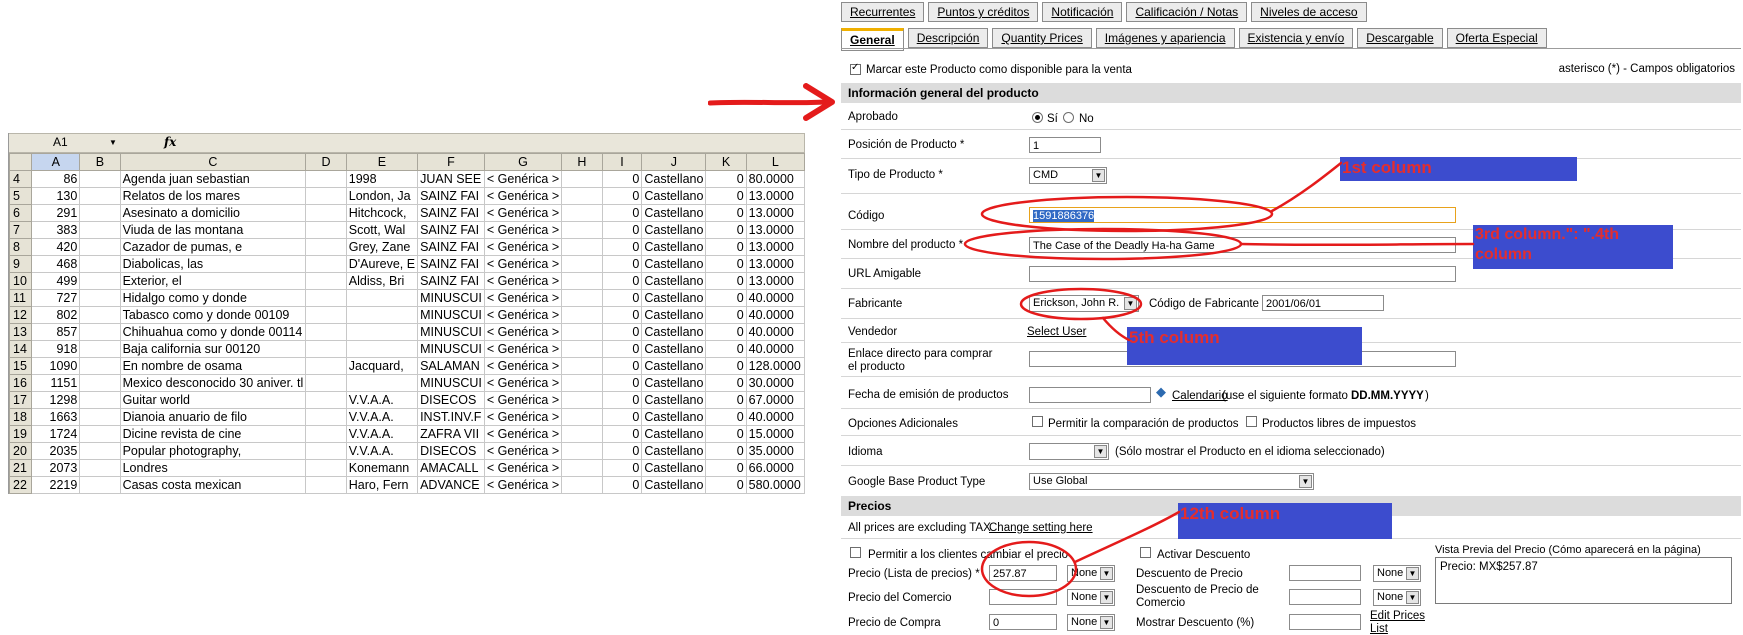 Image resolution: width=1743 pixels, height=635 pixels. What do you see at coordinates (213, 162) in the screenshot?
I see `column-header-c: C` at bounding box center [213, 162].